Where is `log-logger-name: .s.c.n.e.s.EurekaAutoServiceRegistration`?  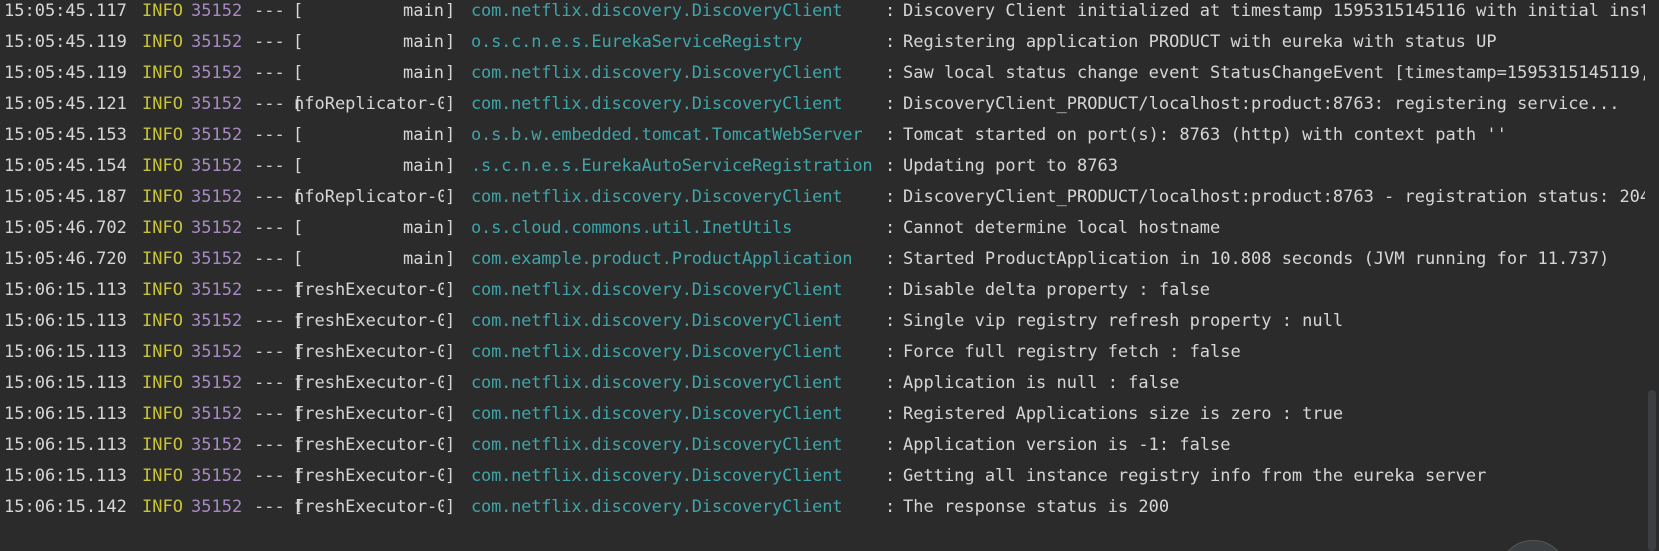 log-logger-name: .s.c.n.e.s.EurekaAutoServiceRegistration is located at coordinates (672, 166).